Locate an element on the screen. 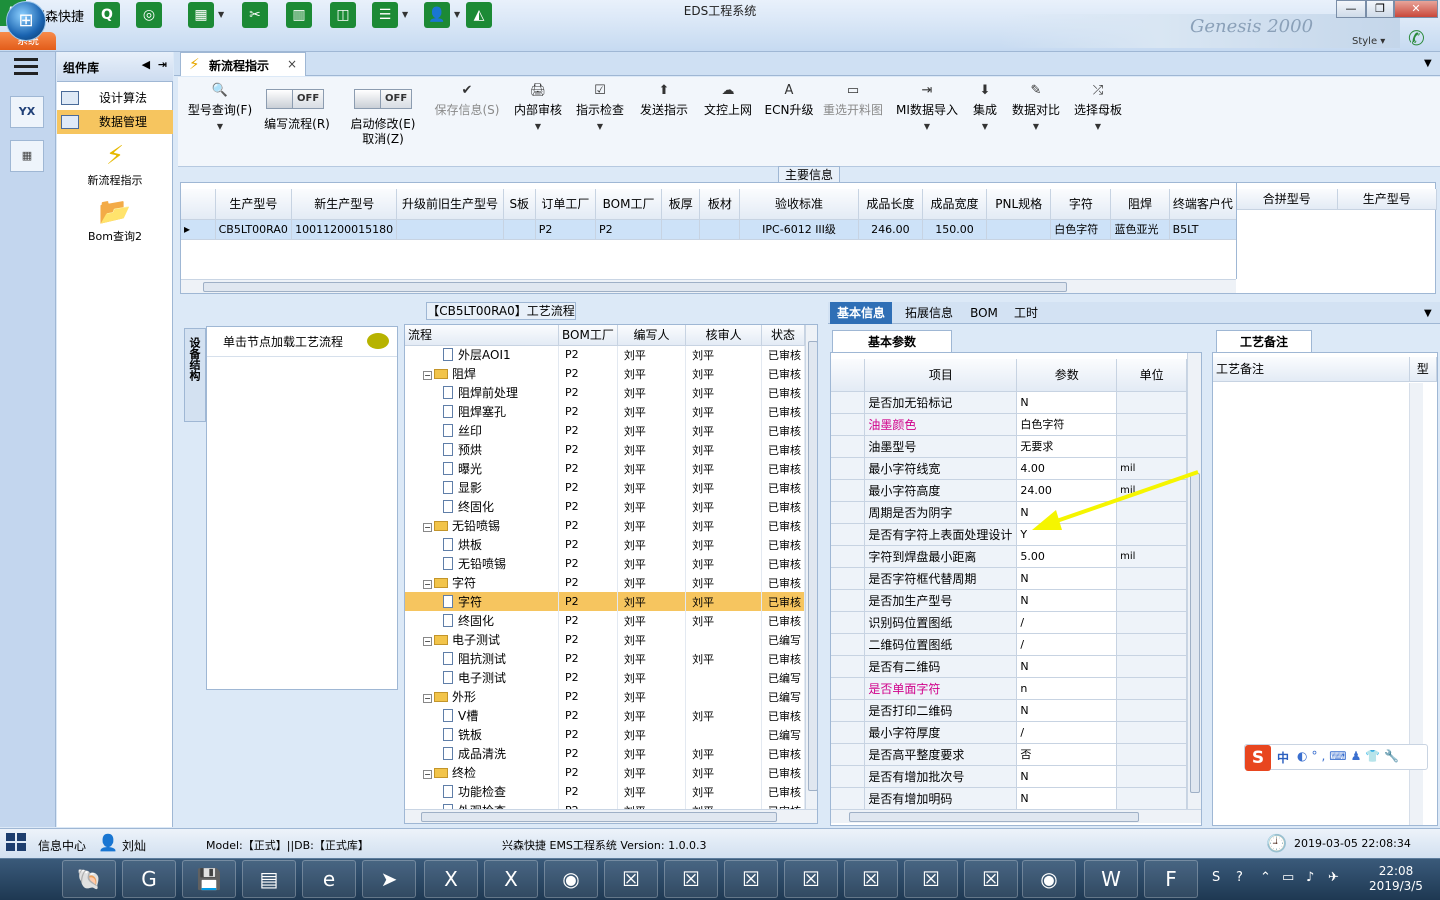 The image size is (1440, 900). flow-row: 无铅喷锡 P2 刘平 刘平 已审核 is located at coordinates (605, 563).